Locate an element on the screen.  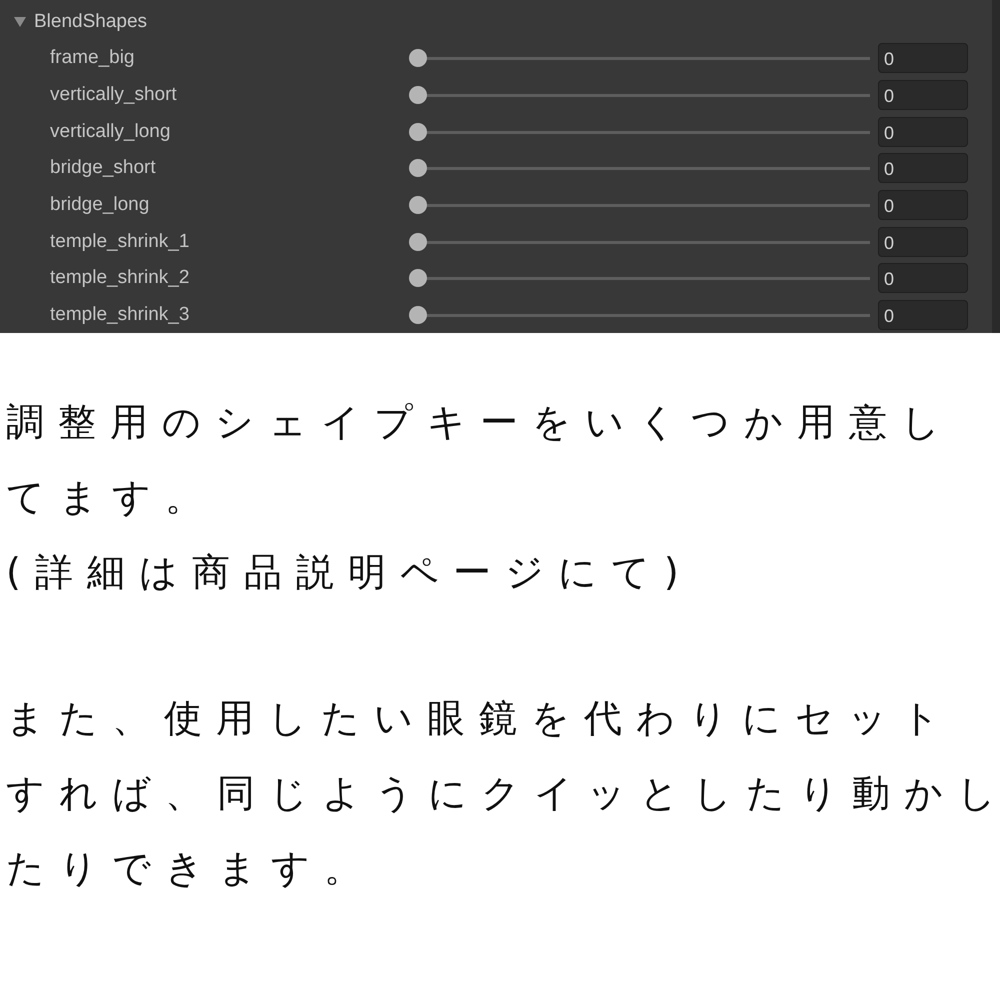
property-label: temple_shrink_3 is located at coordinates (119, 315).